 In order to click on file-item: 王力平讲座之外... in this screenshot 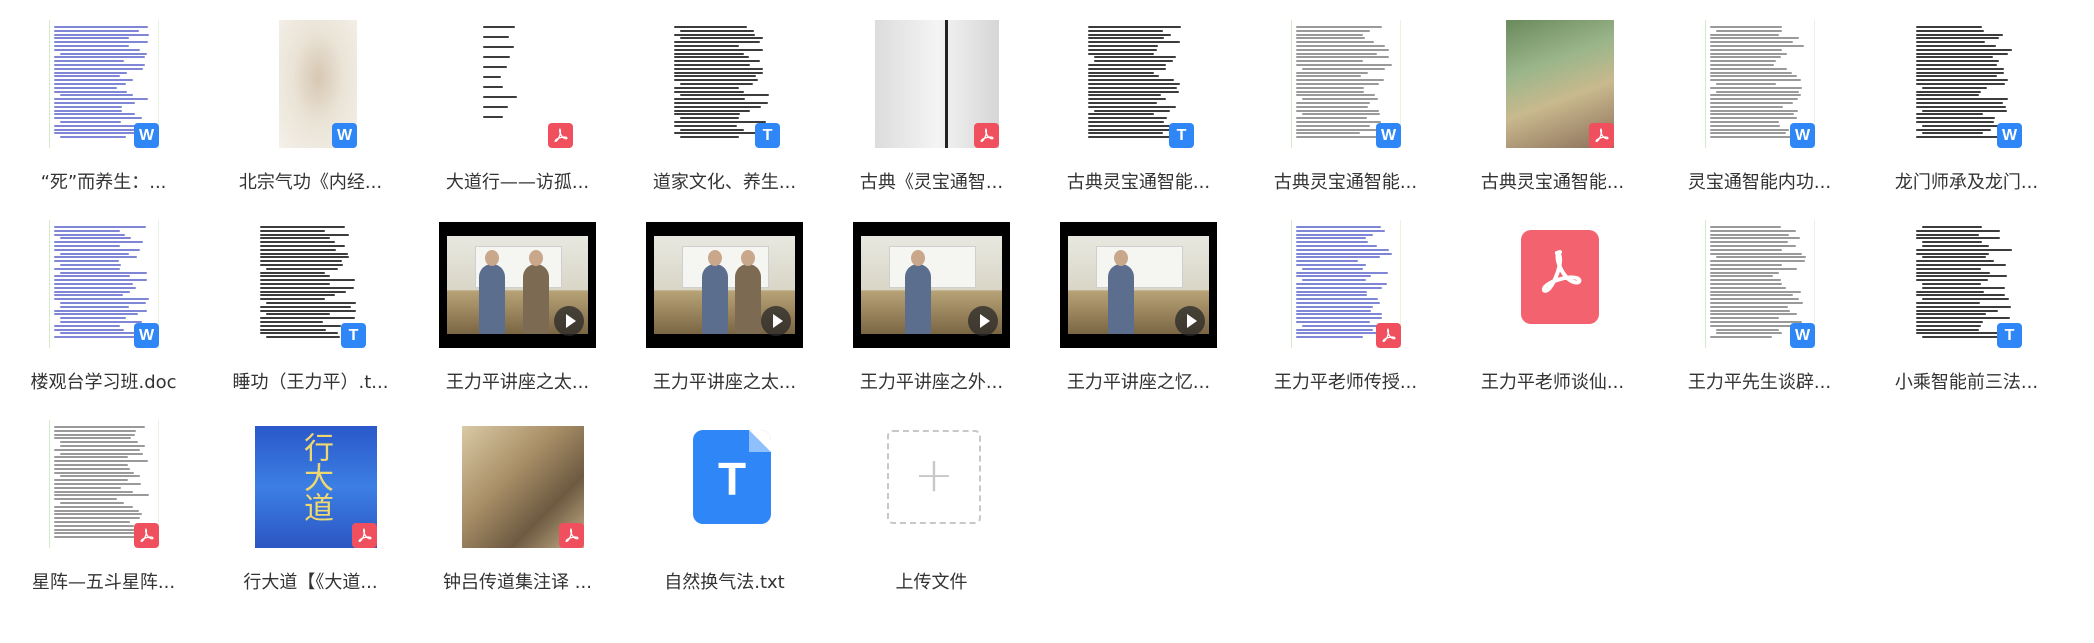, I will do `click(931, 312)`.